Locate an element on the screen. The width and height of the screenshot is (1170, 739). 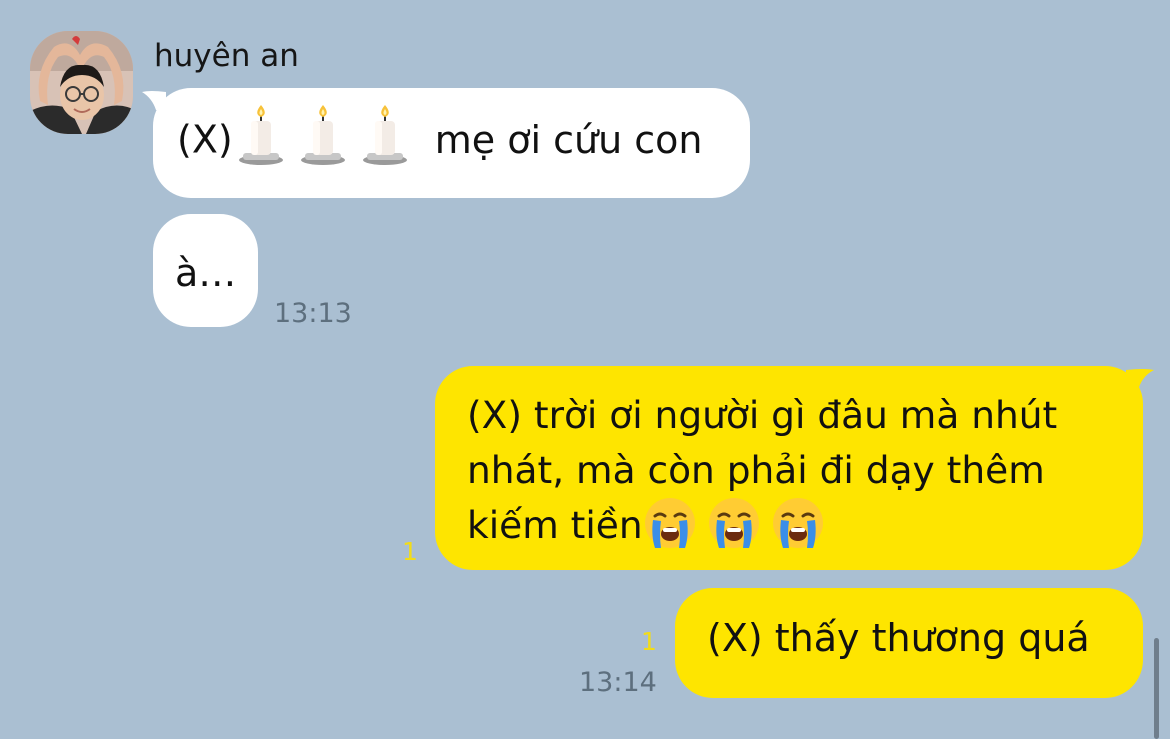
message-text: mẹ ơi cứu con is located at coordinates (568, 139).